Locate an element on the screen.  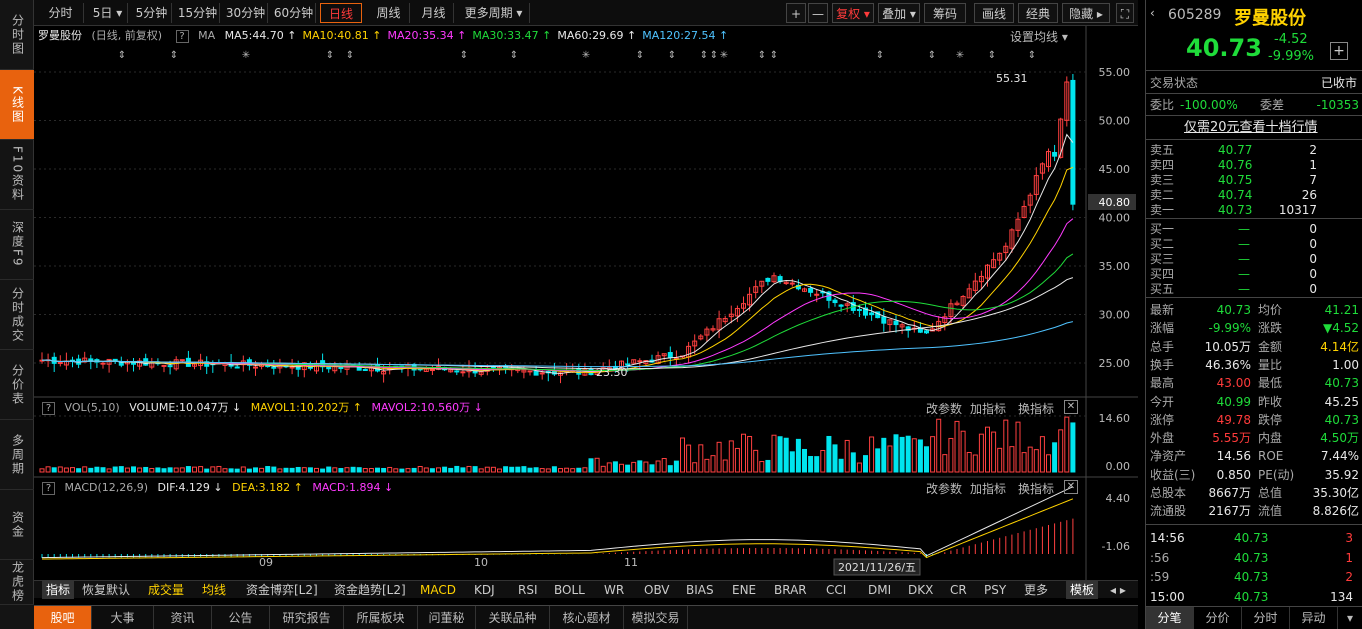
indicator-tab: 成交量 is located at coordinates (166, 590).